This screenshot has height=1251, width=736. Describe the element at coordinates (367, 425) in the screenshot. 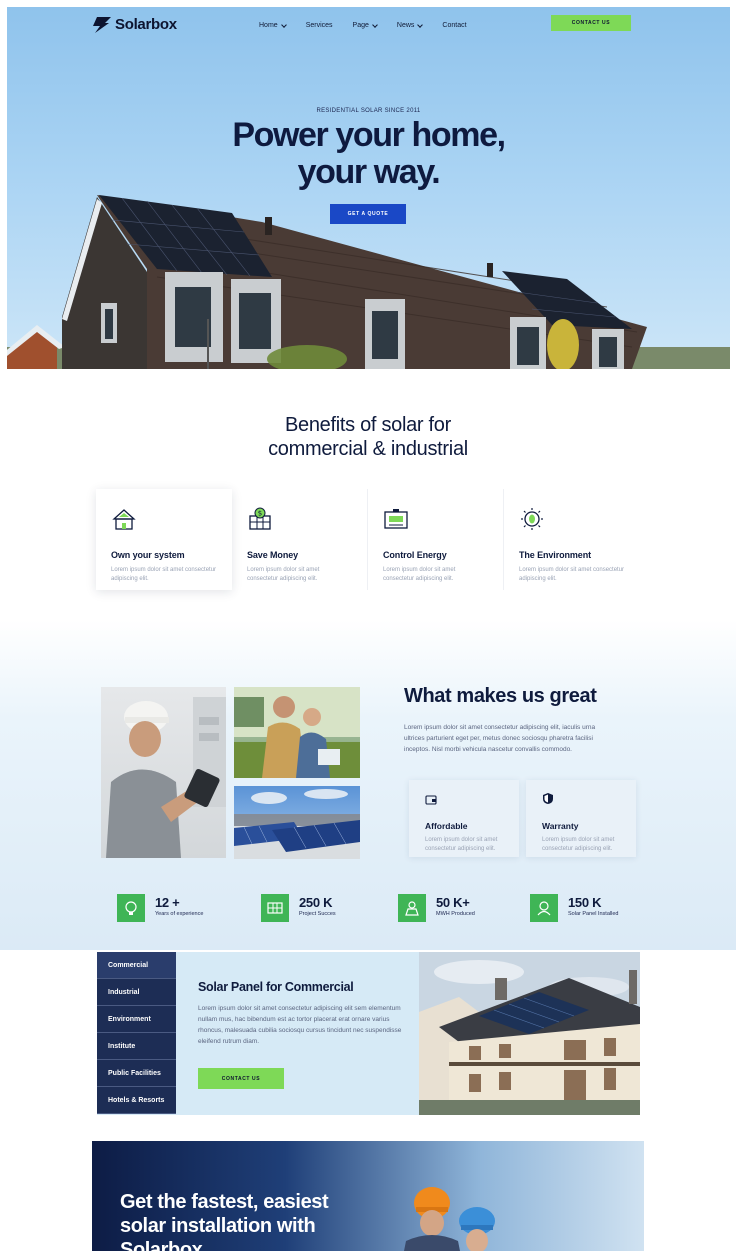

I see `benefits-title-line1: Benefits of solar for` at that location.